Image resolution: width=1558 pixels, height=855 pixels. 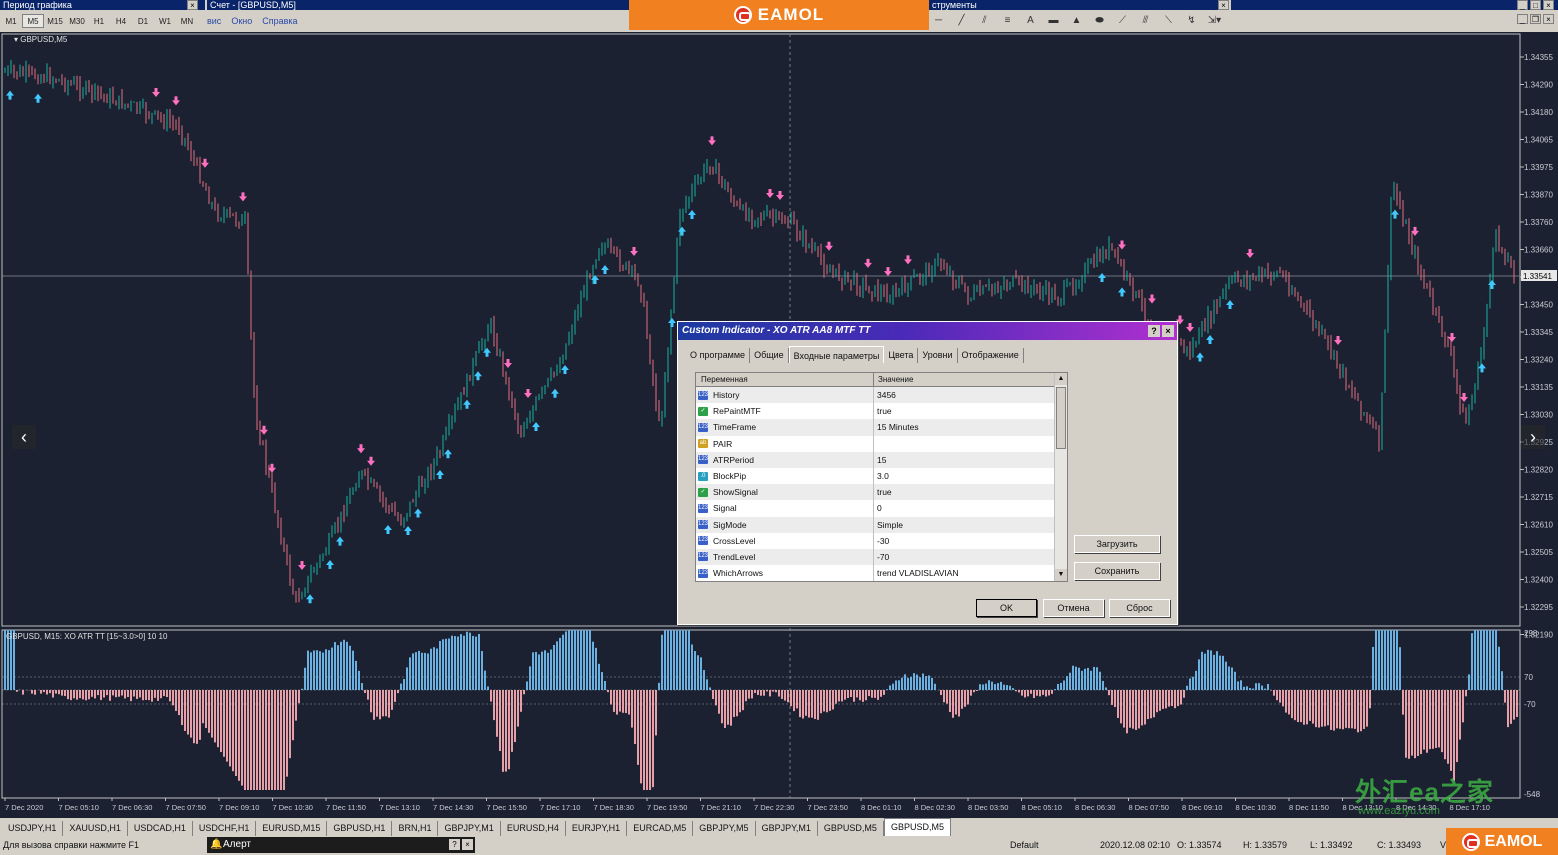 What do you see at coordinates (938, 20) in the screenshot?
I see `cursor-icon: ─` at bounding box center [938, 20].